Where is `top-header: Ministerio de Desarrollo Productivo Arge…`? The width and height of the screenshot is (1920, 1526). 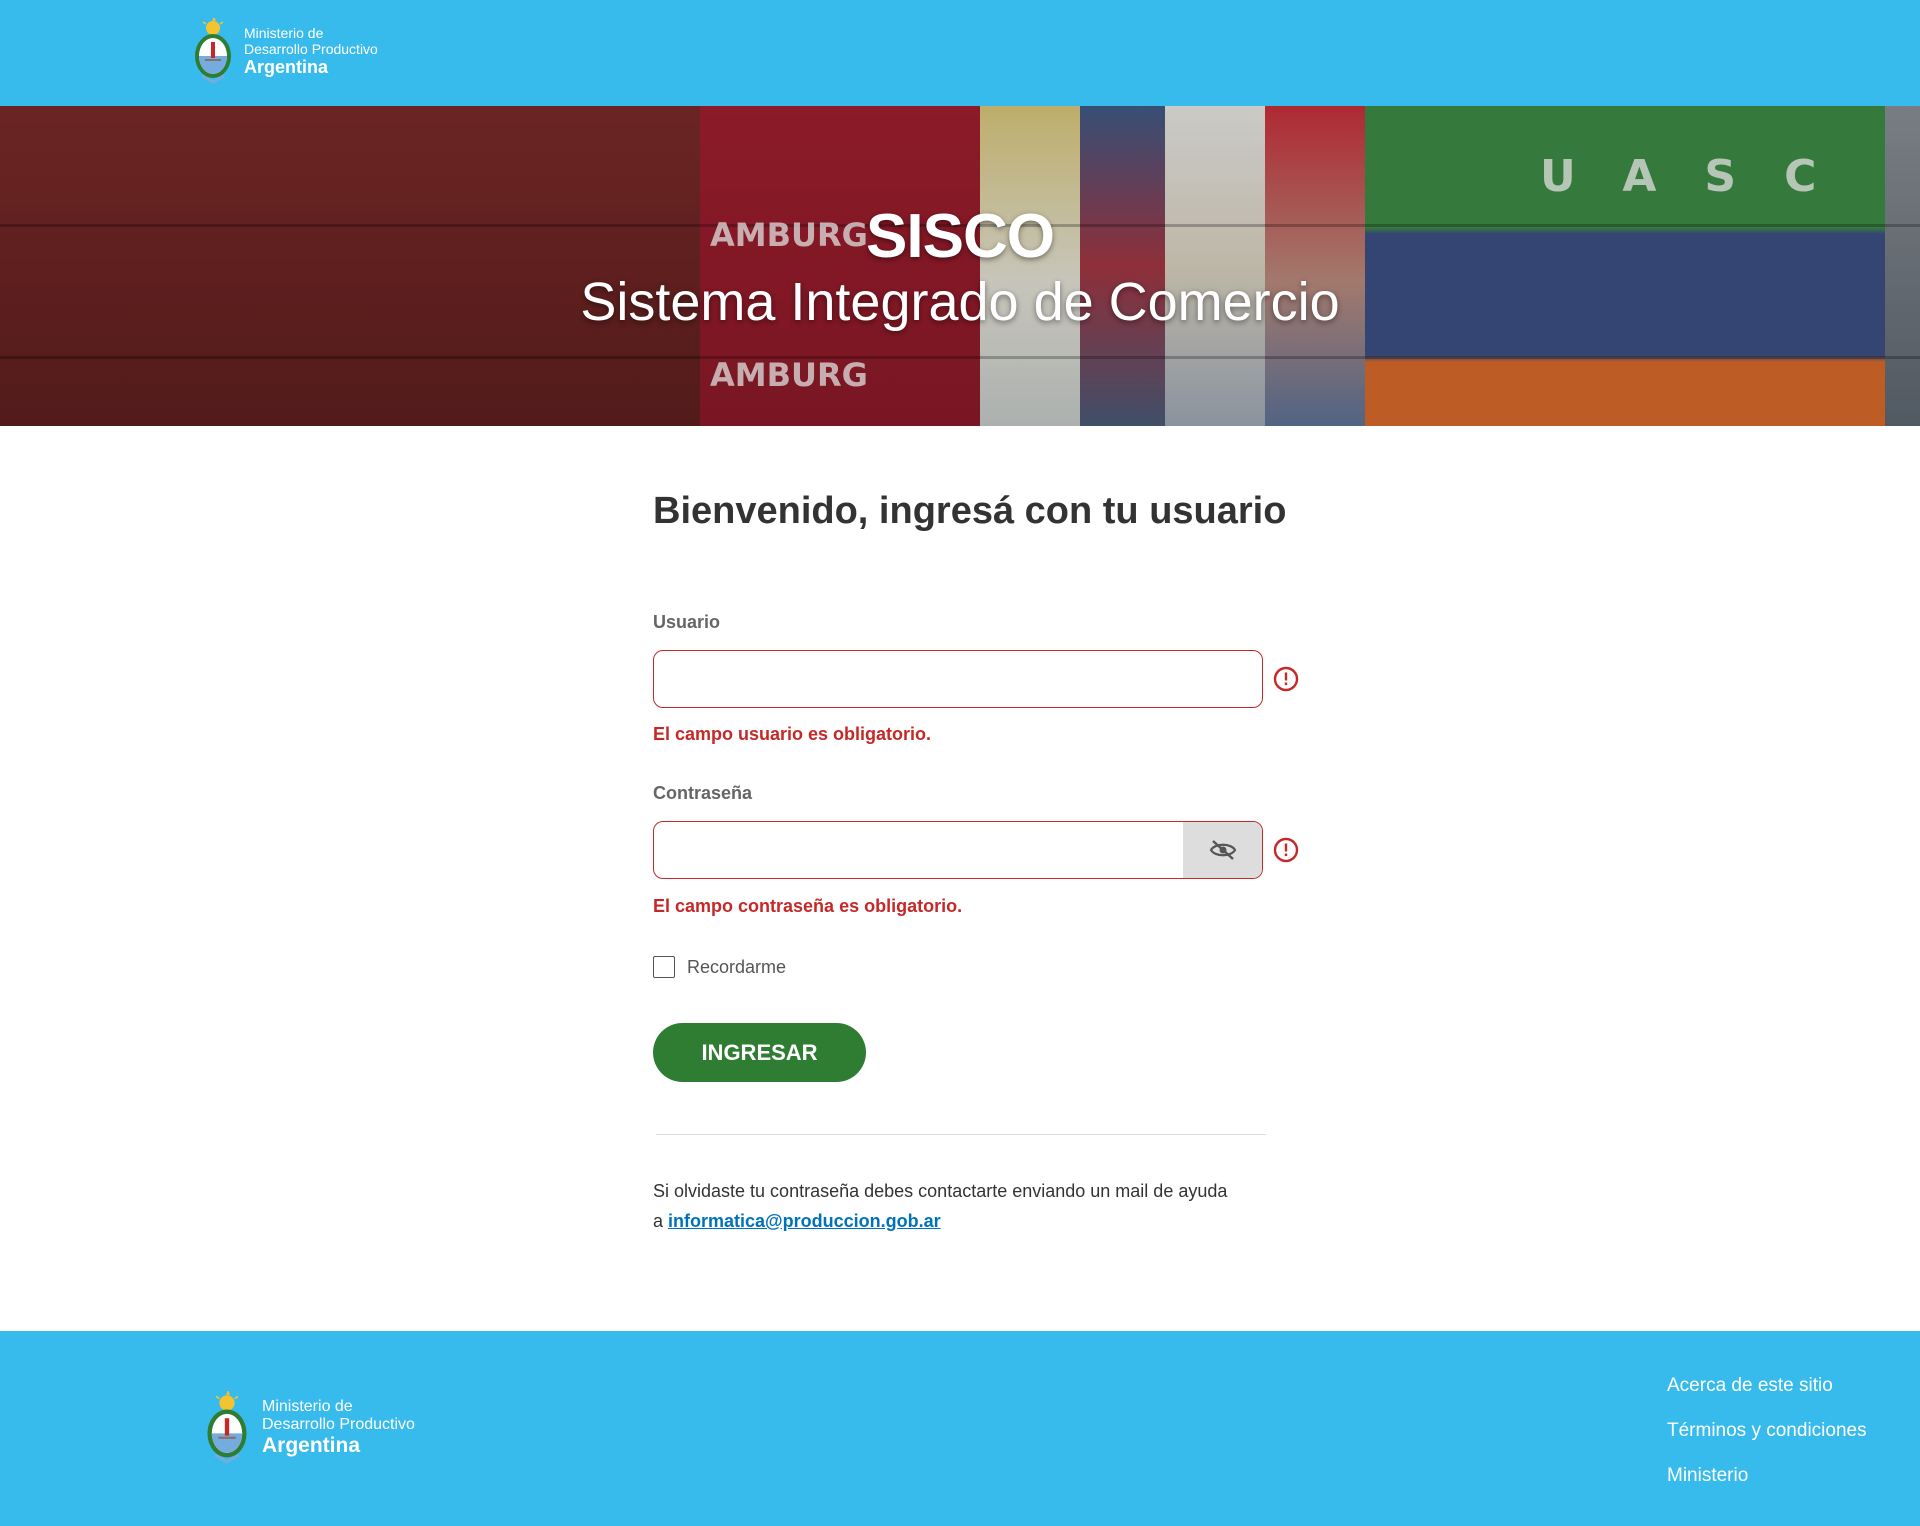
top-header: Ministerio de Desarrollo Productivo Arge… is located at coordinates (960, 53).